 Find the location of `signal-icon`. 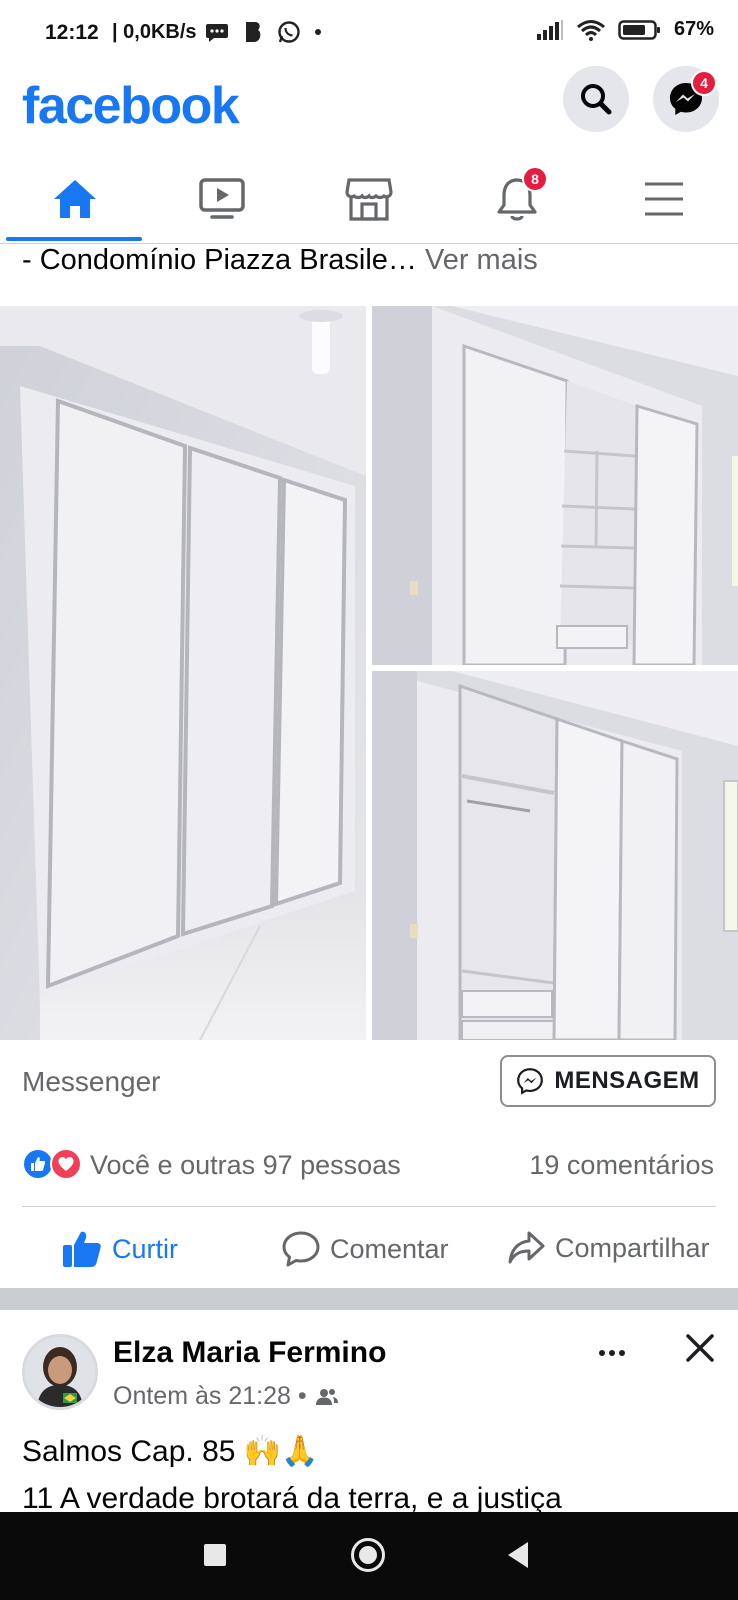

signal-icon is located at coordinates (549, 29).